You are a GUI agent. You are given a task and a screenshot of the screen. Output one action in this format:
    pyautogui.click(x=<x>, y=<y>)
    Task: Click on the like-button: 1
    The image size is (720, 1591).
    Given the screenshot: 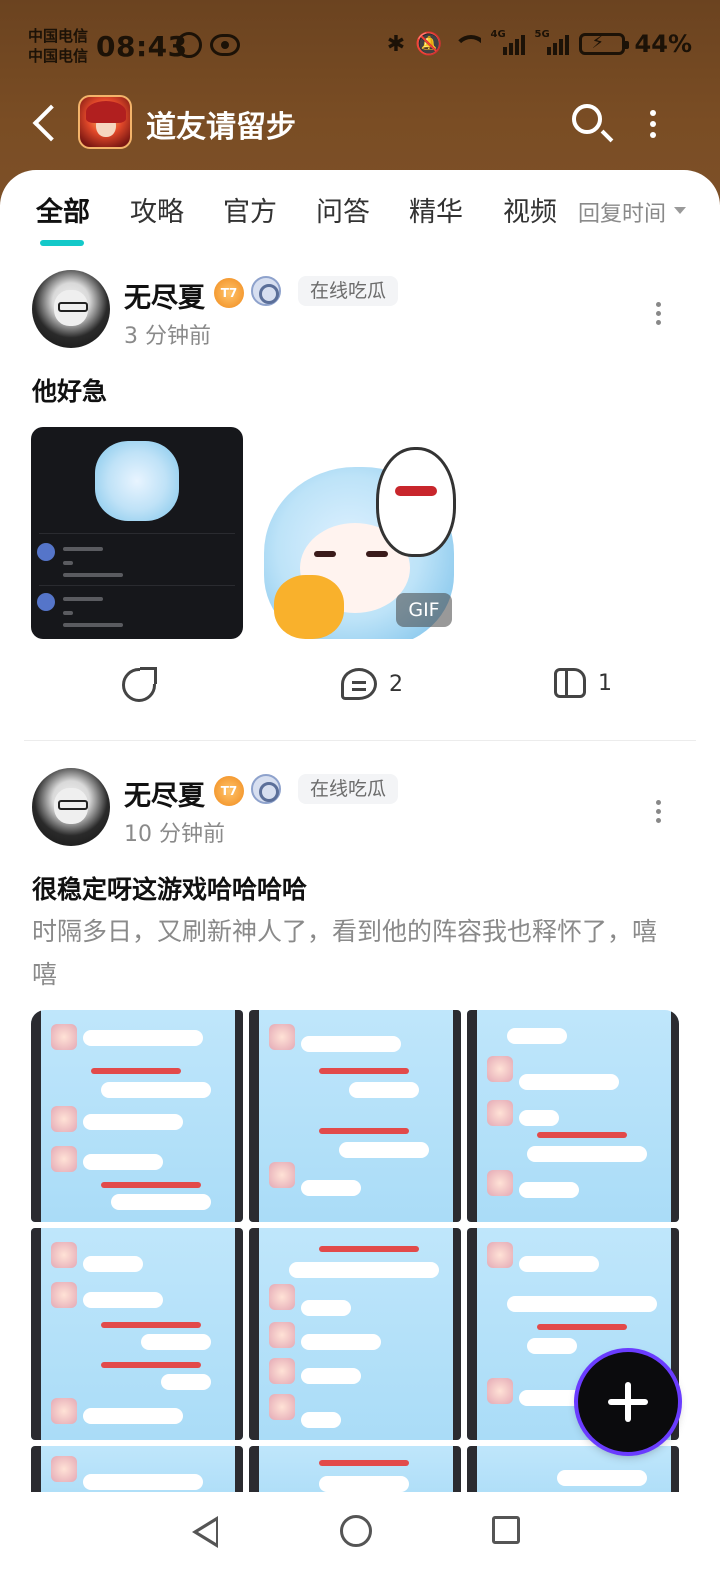 What is the action you would take?
    pyautogui.click(x=583, y=683)
    